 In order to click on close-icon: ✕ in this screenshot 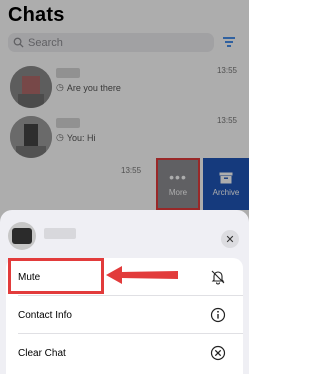, I will do `click(230, 239)`.